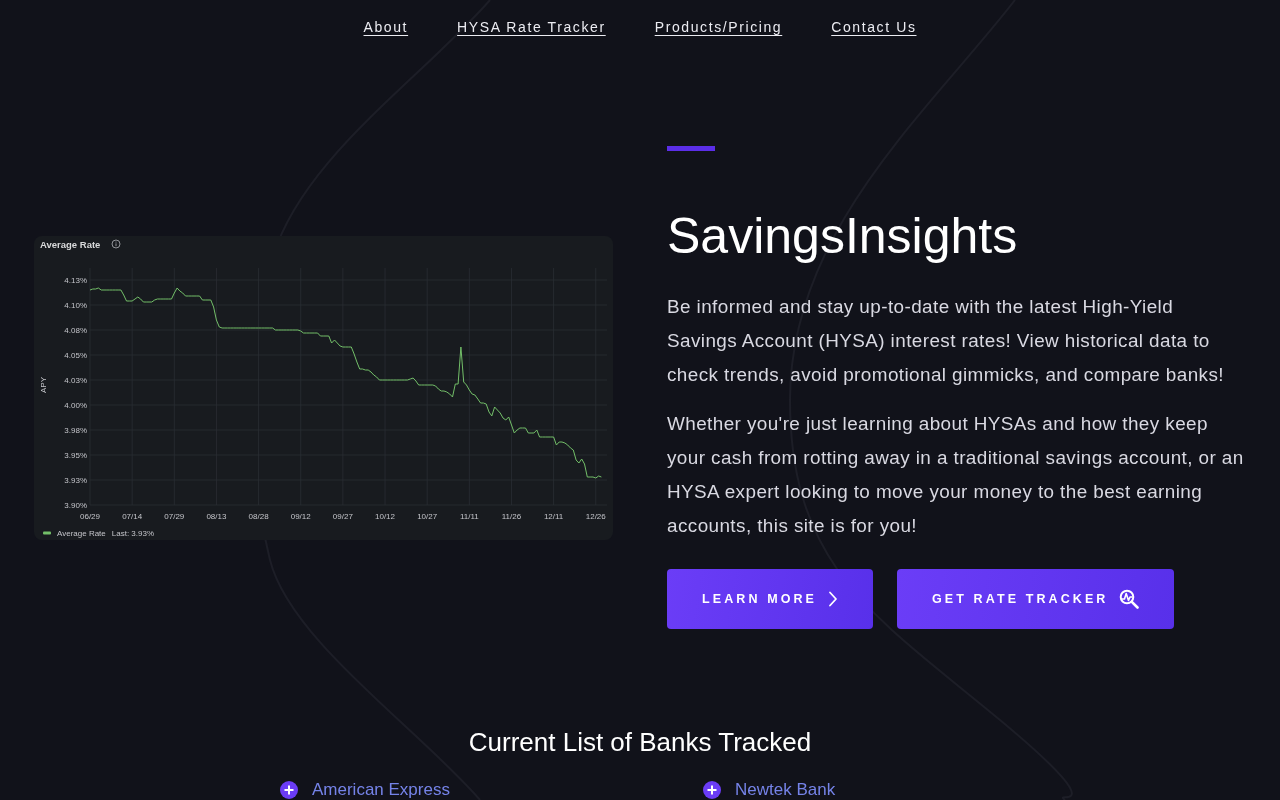 The height and width of the screenshot is (800, 1280). I want to click on axis-tick-label: 3.98%, so click(75, 430).